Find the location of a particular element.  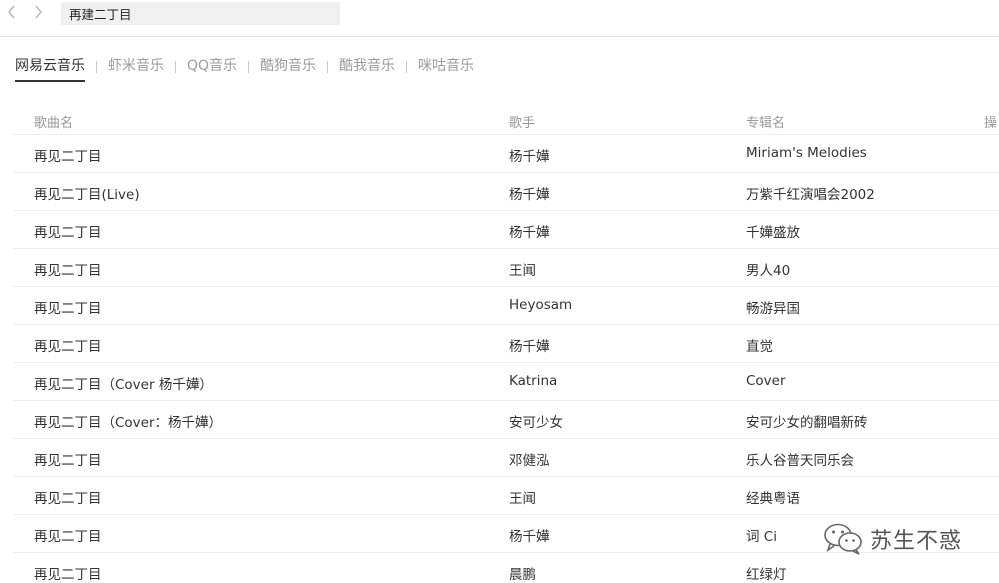

header-artist: 歌手 is located at coordinates (522, 121).